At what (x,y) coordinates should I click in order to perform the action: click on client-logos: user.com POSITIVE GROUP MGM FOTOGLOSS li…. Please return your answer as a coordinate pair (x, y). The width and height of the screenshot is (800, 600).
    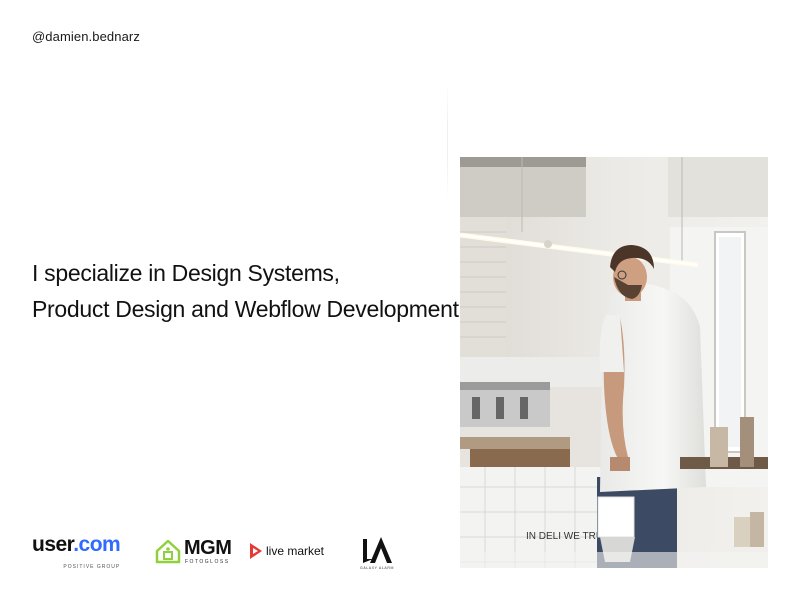
    Looking at the image, I should click on (222, 552).